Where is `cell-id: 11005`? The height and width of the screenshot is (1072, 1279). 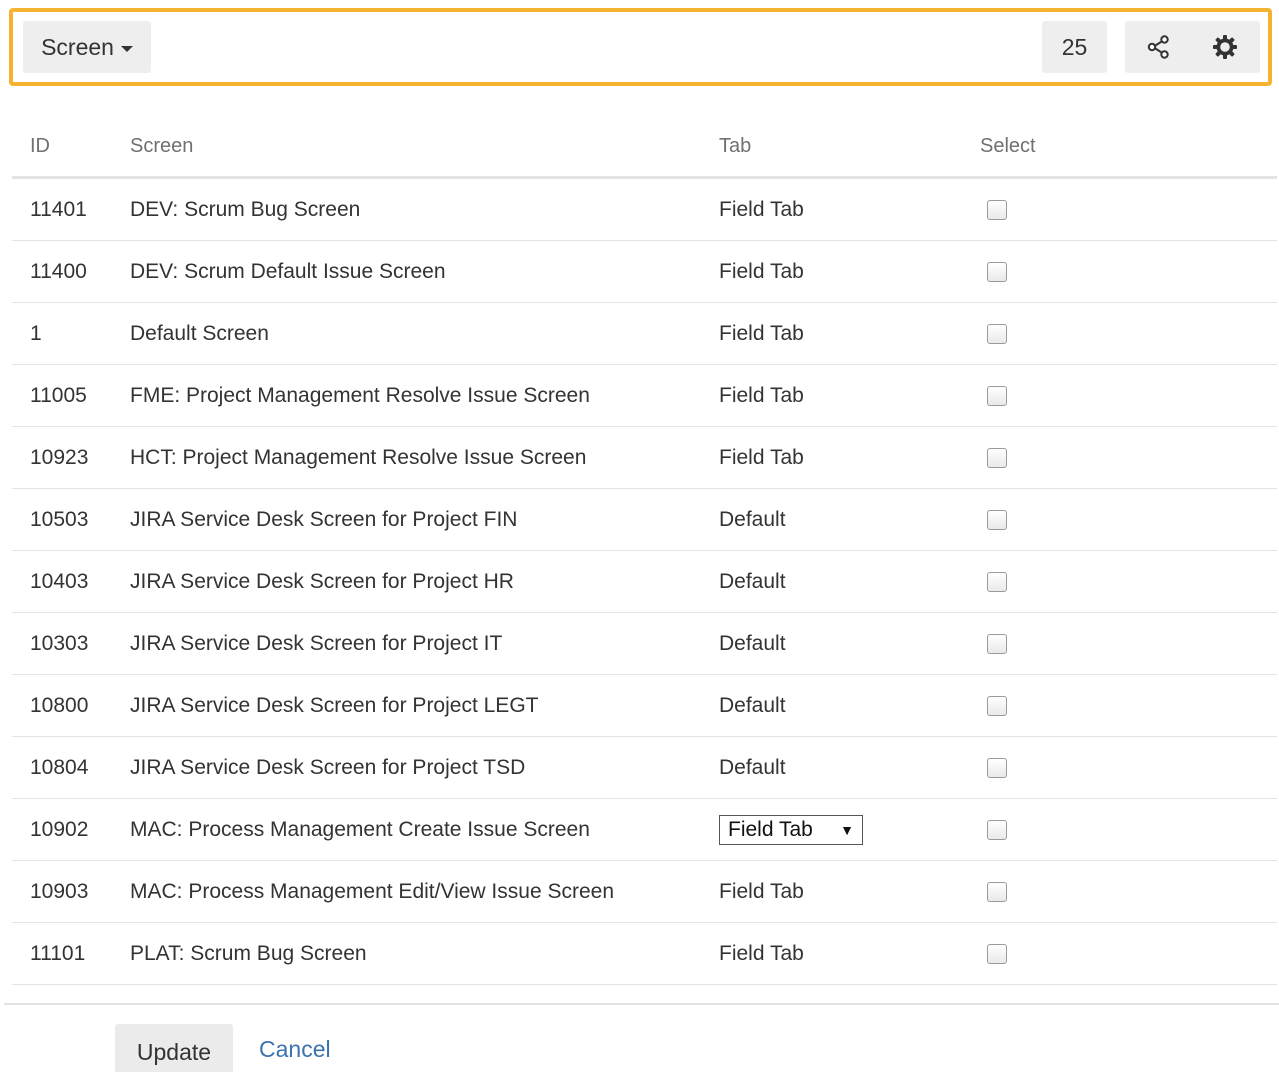
cell-id: 11005 is located at coordinates (71, 395).